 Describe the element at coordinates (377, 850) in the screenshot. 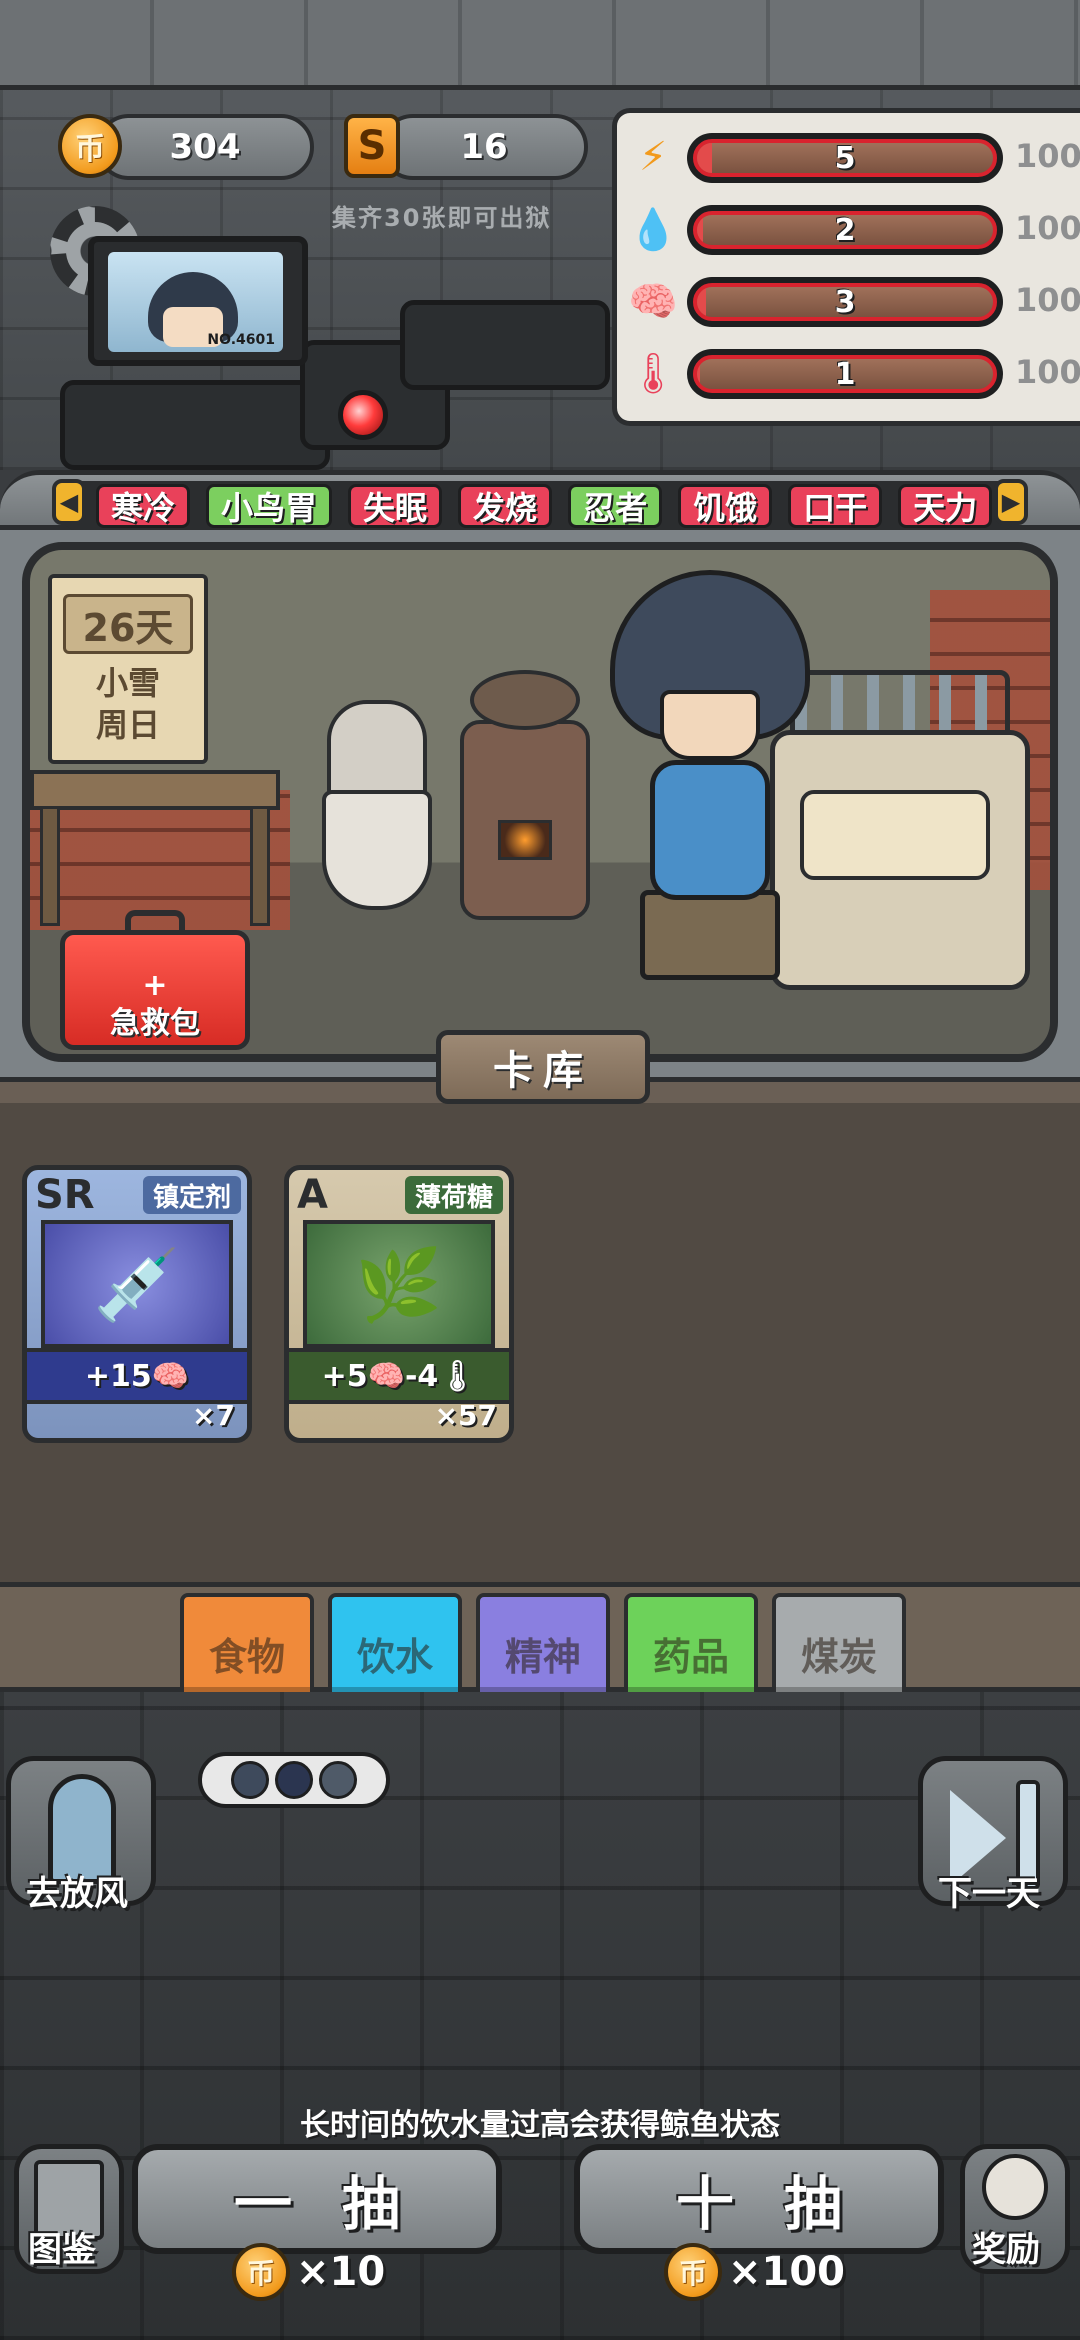

I see `toilet-bowl` at that location.